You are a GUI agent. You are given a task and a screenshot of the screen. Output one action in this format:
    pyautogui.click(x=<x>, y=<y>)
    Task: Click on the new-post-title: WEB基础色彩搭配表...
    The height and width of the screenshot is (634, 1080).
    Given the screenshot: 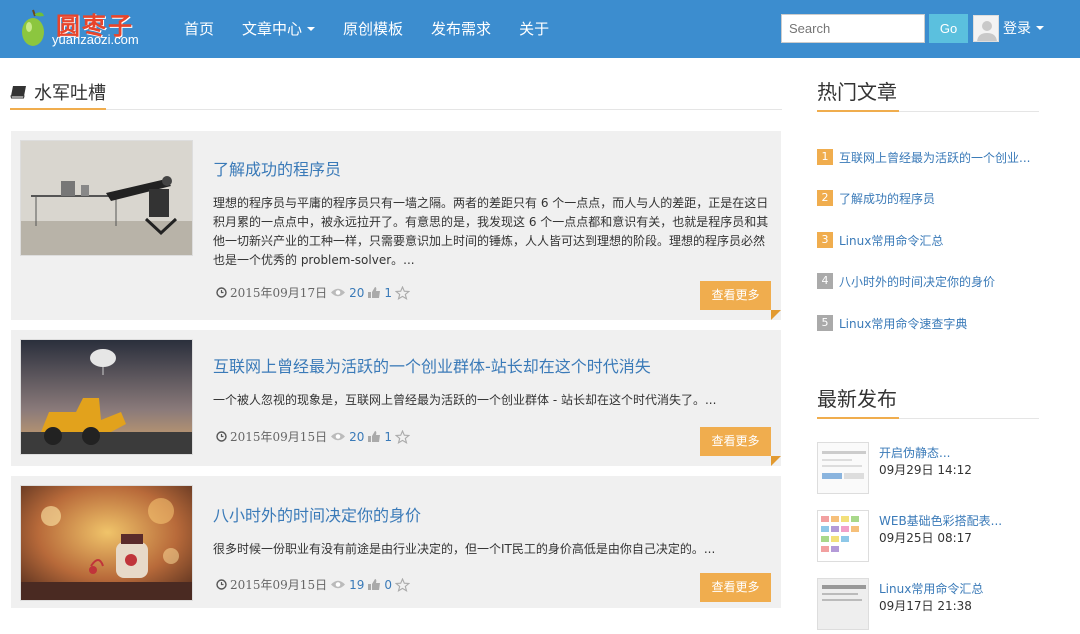 What is the action you would take?
    pyautogui.click(x=941, y=521)
    